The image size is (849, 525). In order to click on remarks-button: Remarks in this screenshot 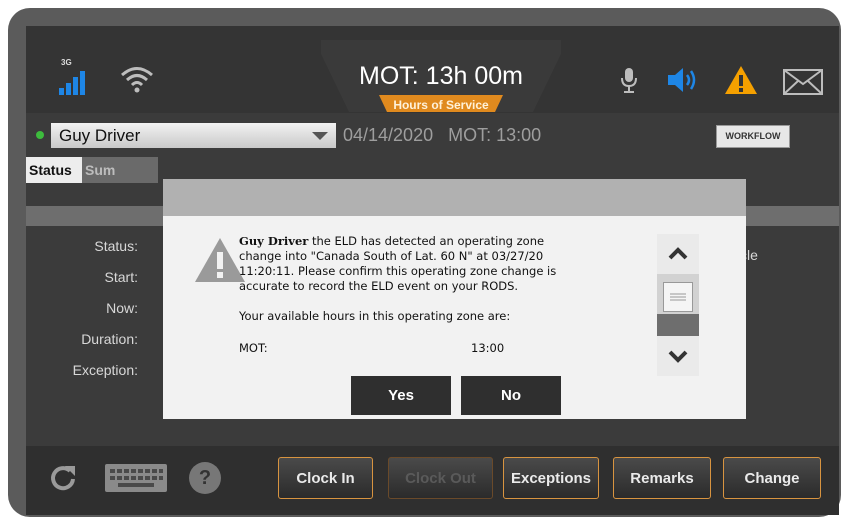, I will do `click(662, 478)`.